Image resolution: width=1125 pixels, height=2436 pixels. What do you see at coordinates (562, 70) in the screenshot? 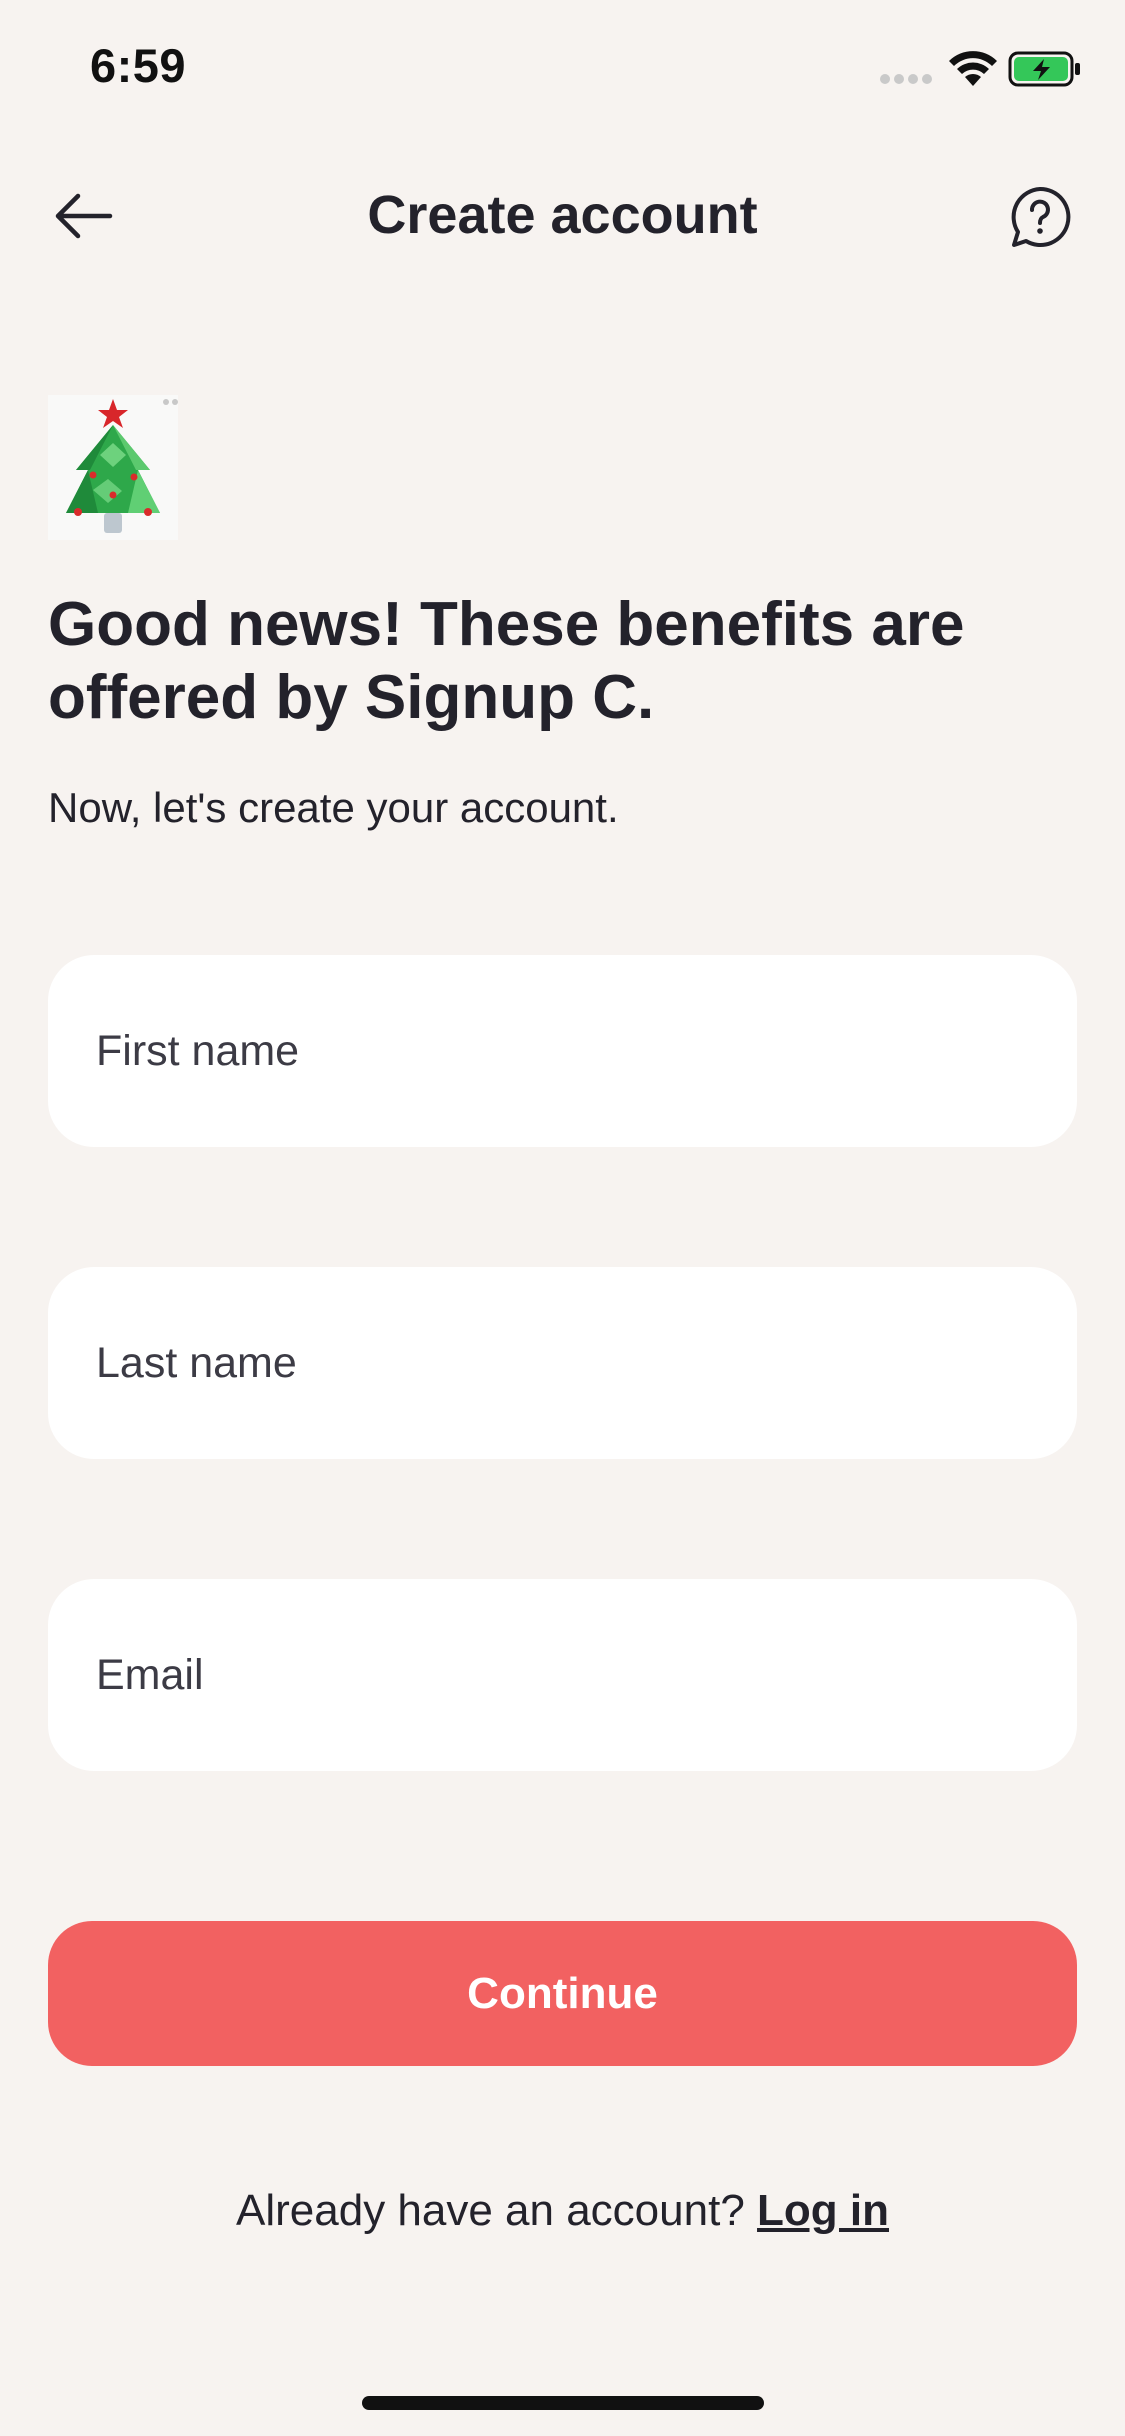
I see `status-bar: 6:59` at bounding box center [562, 70].